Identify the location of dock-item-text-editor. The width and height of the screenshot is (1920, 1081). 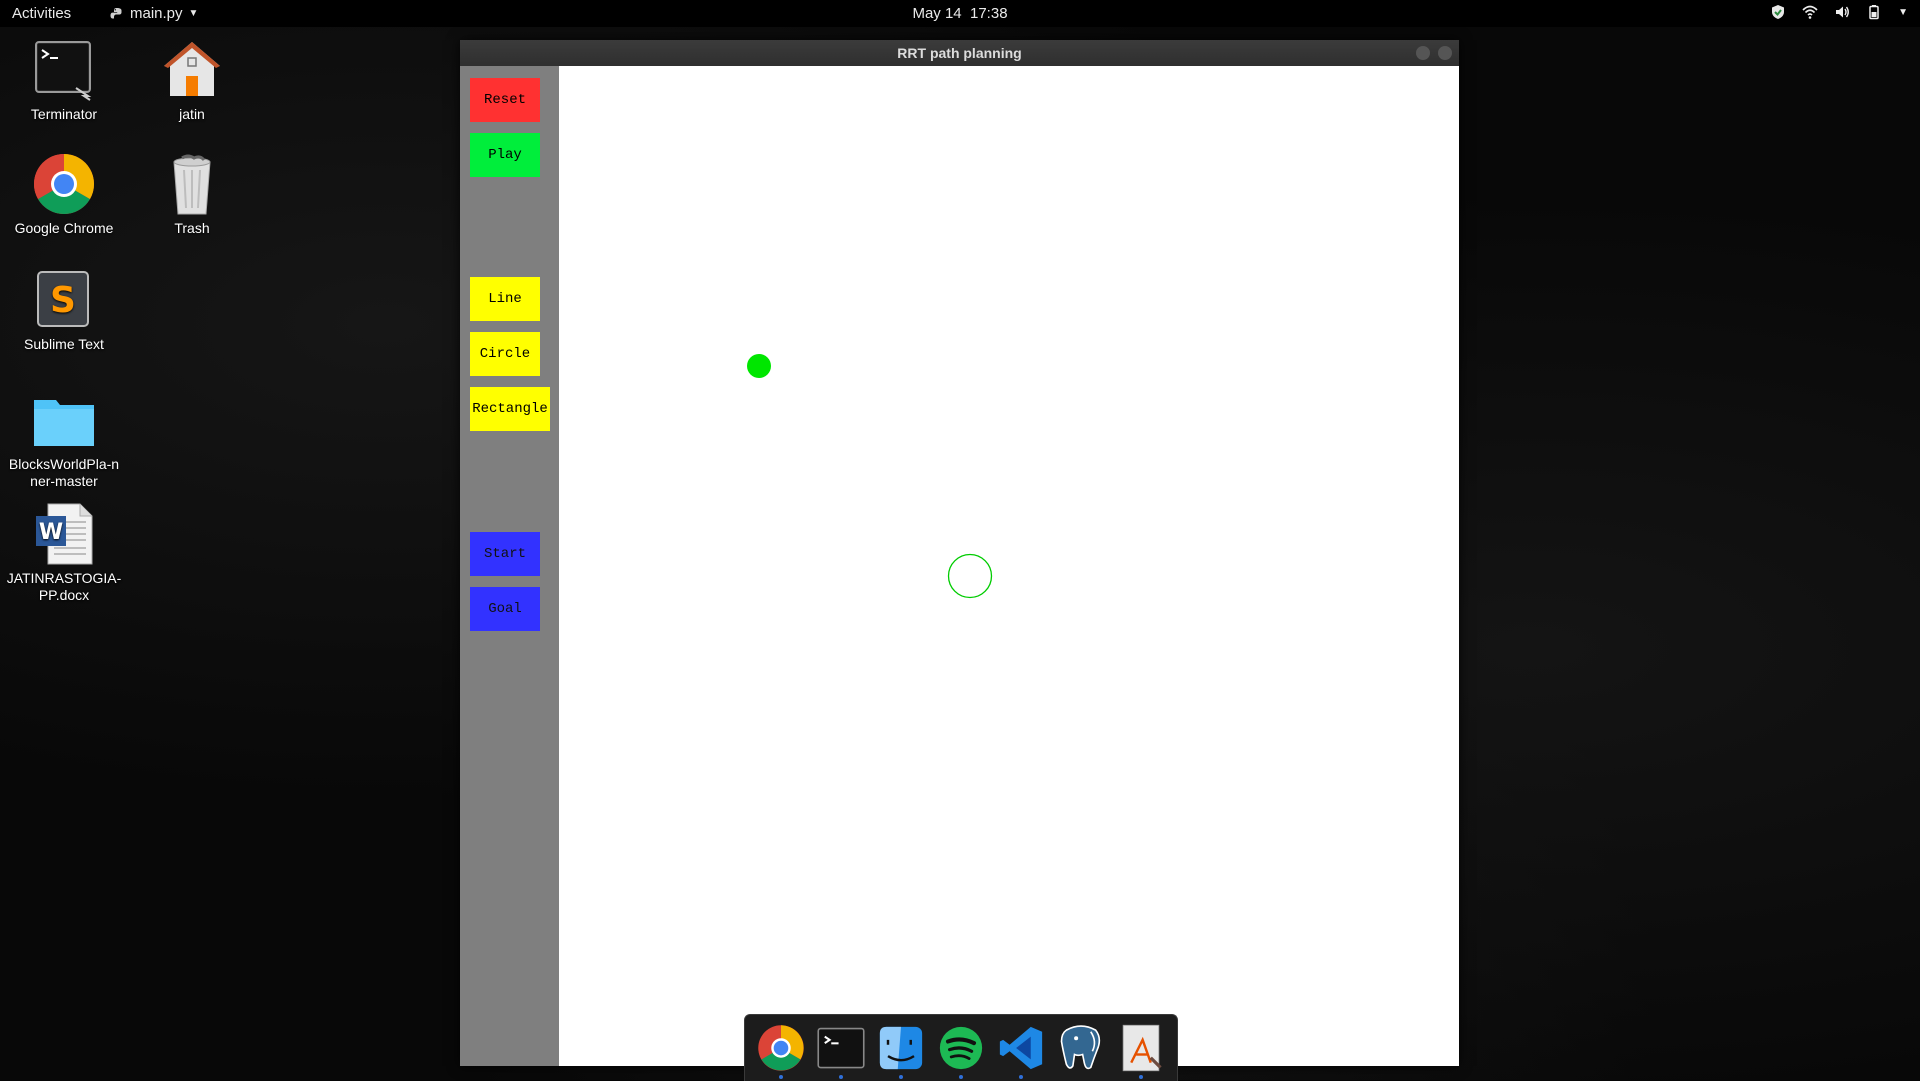
(1141, 1050).